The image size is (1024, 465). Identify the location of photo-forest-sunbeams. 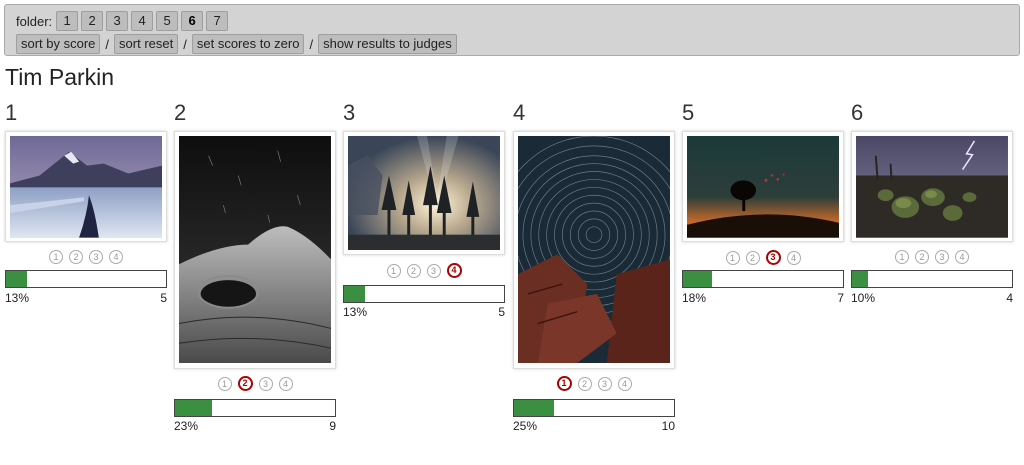
(424, 193).